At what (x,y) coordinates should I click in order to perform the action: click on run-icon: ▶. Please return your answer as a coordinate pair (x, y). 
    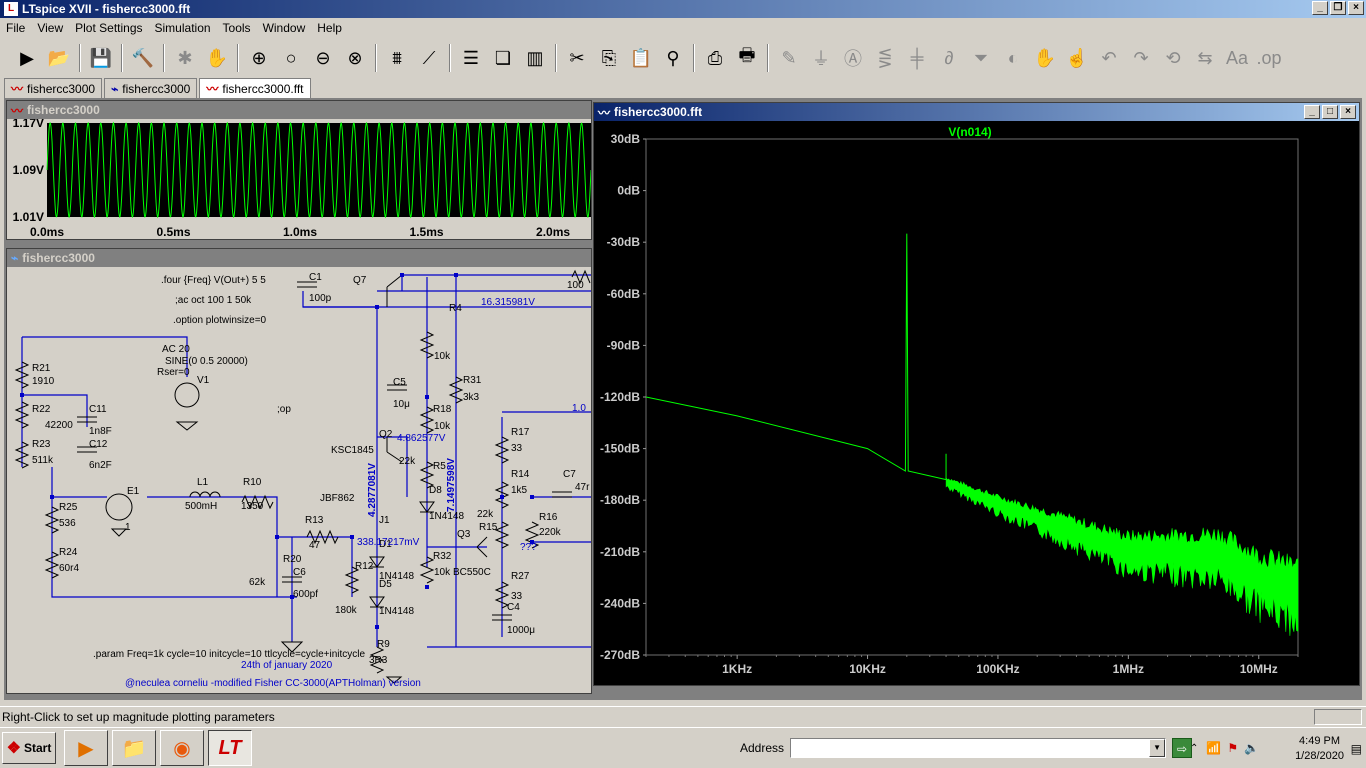
    Looking at the image, I should click on (27, 58).